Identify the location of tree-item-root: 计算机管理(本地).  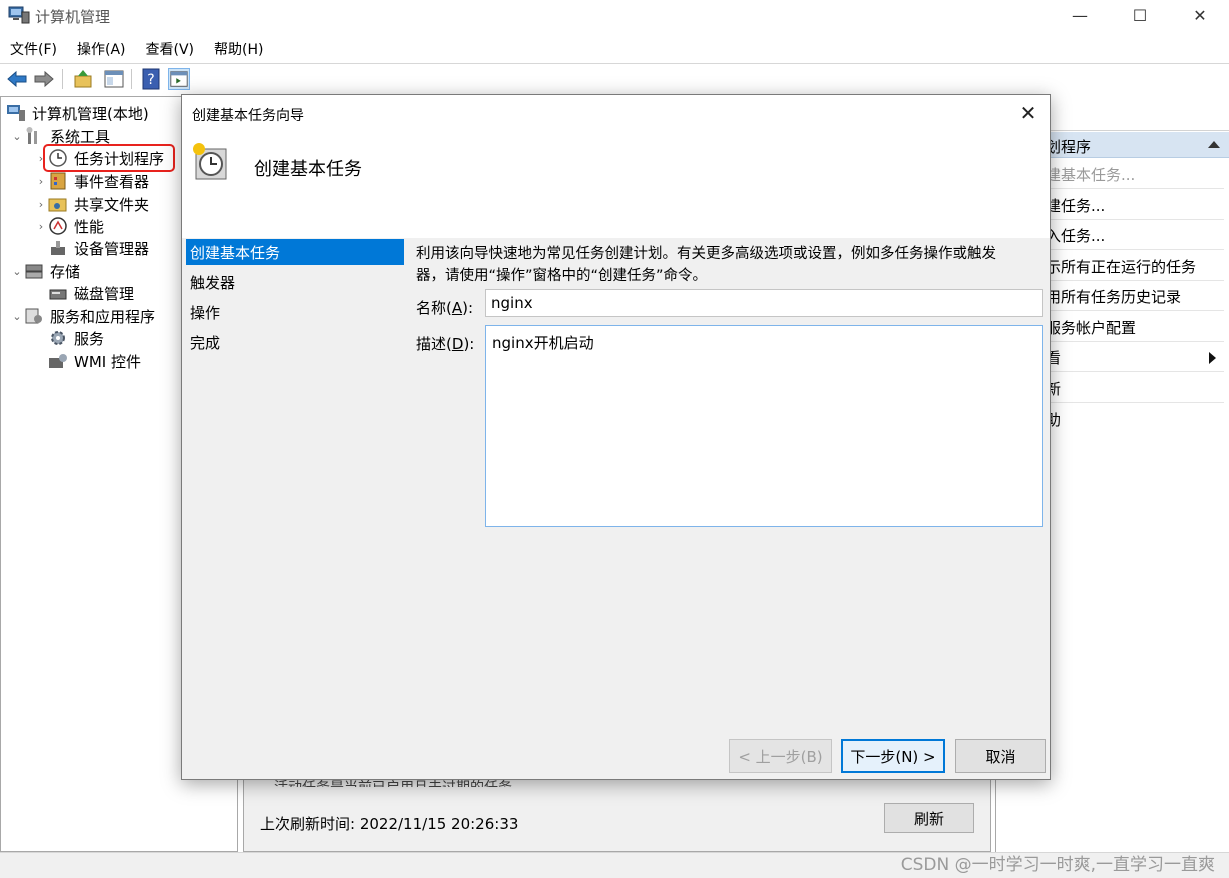
(77, 113).